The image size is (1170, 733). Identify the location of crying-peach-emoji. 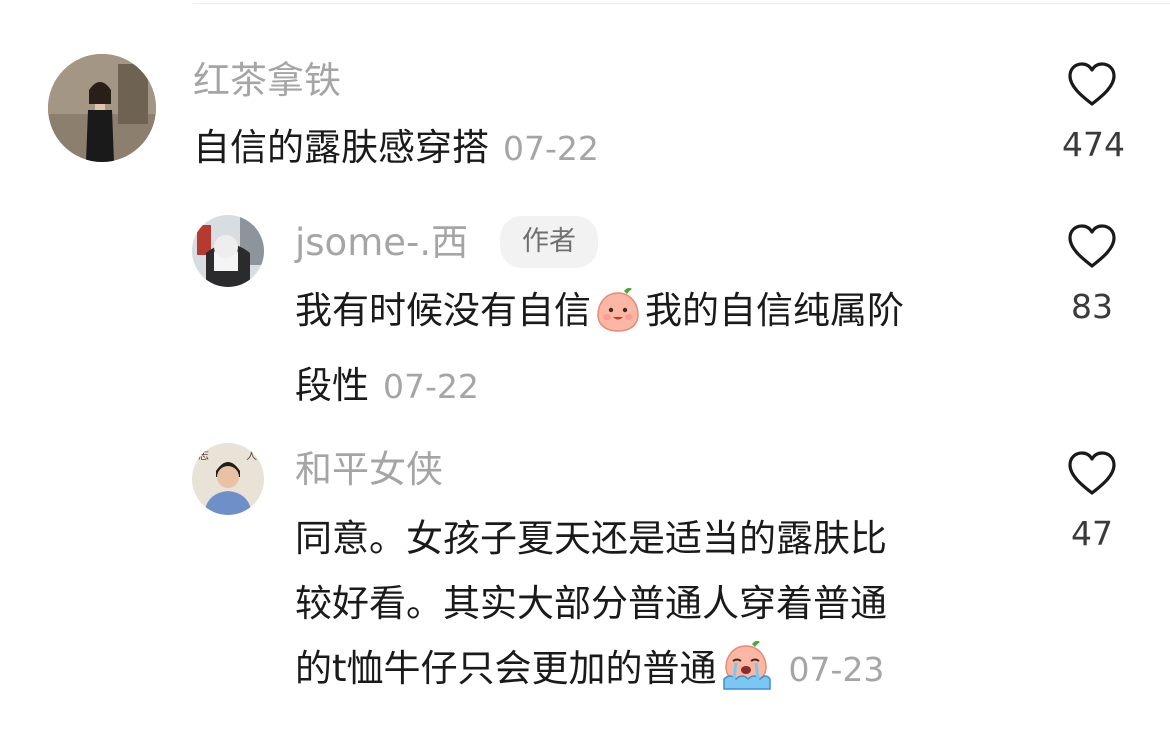
(746, 675).